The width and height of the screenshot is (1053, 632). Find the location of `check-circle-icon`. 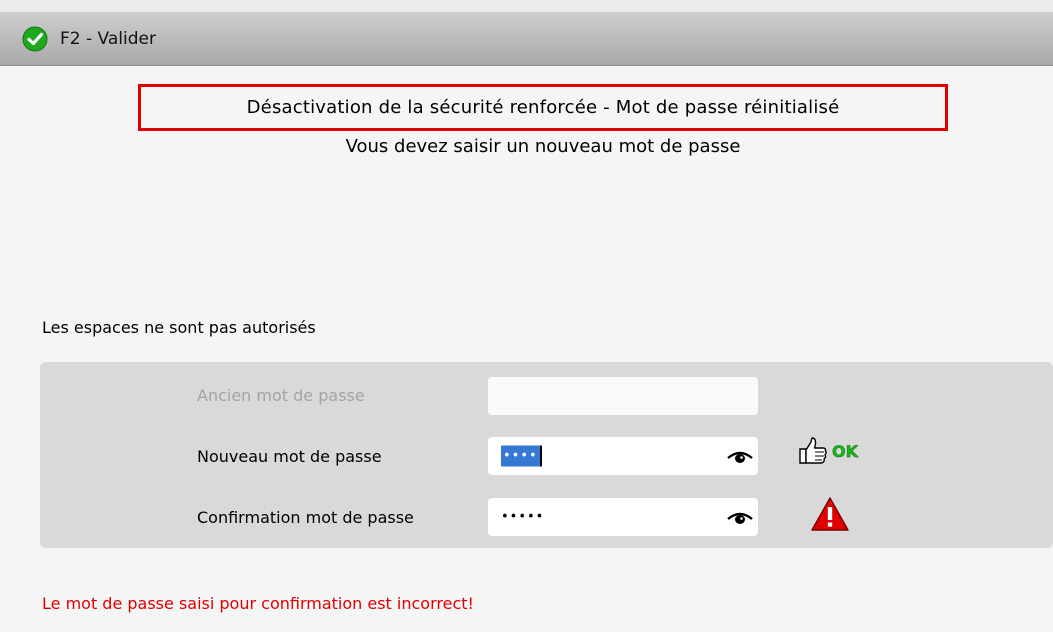

check-circle-icon is located at coordinates (35, 39).